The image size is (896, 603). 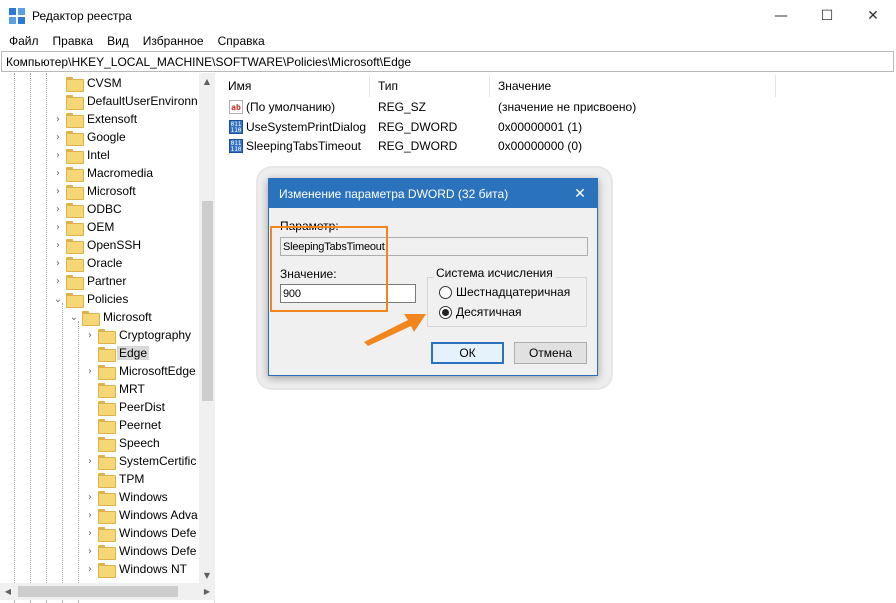 I want to click on menu-help: Справка, so click(x=241, y=41).